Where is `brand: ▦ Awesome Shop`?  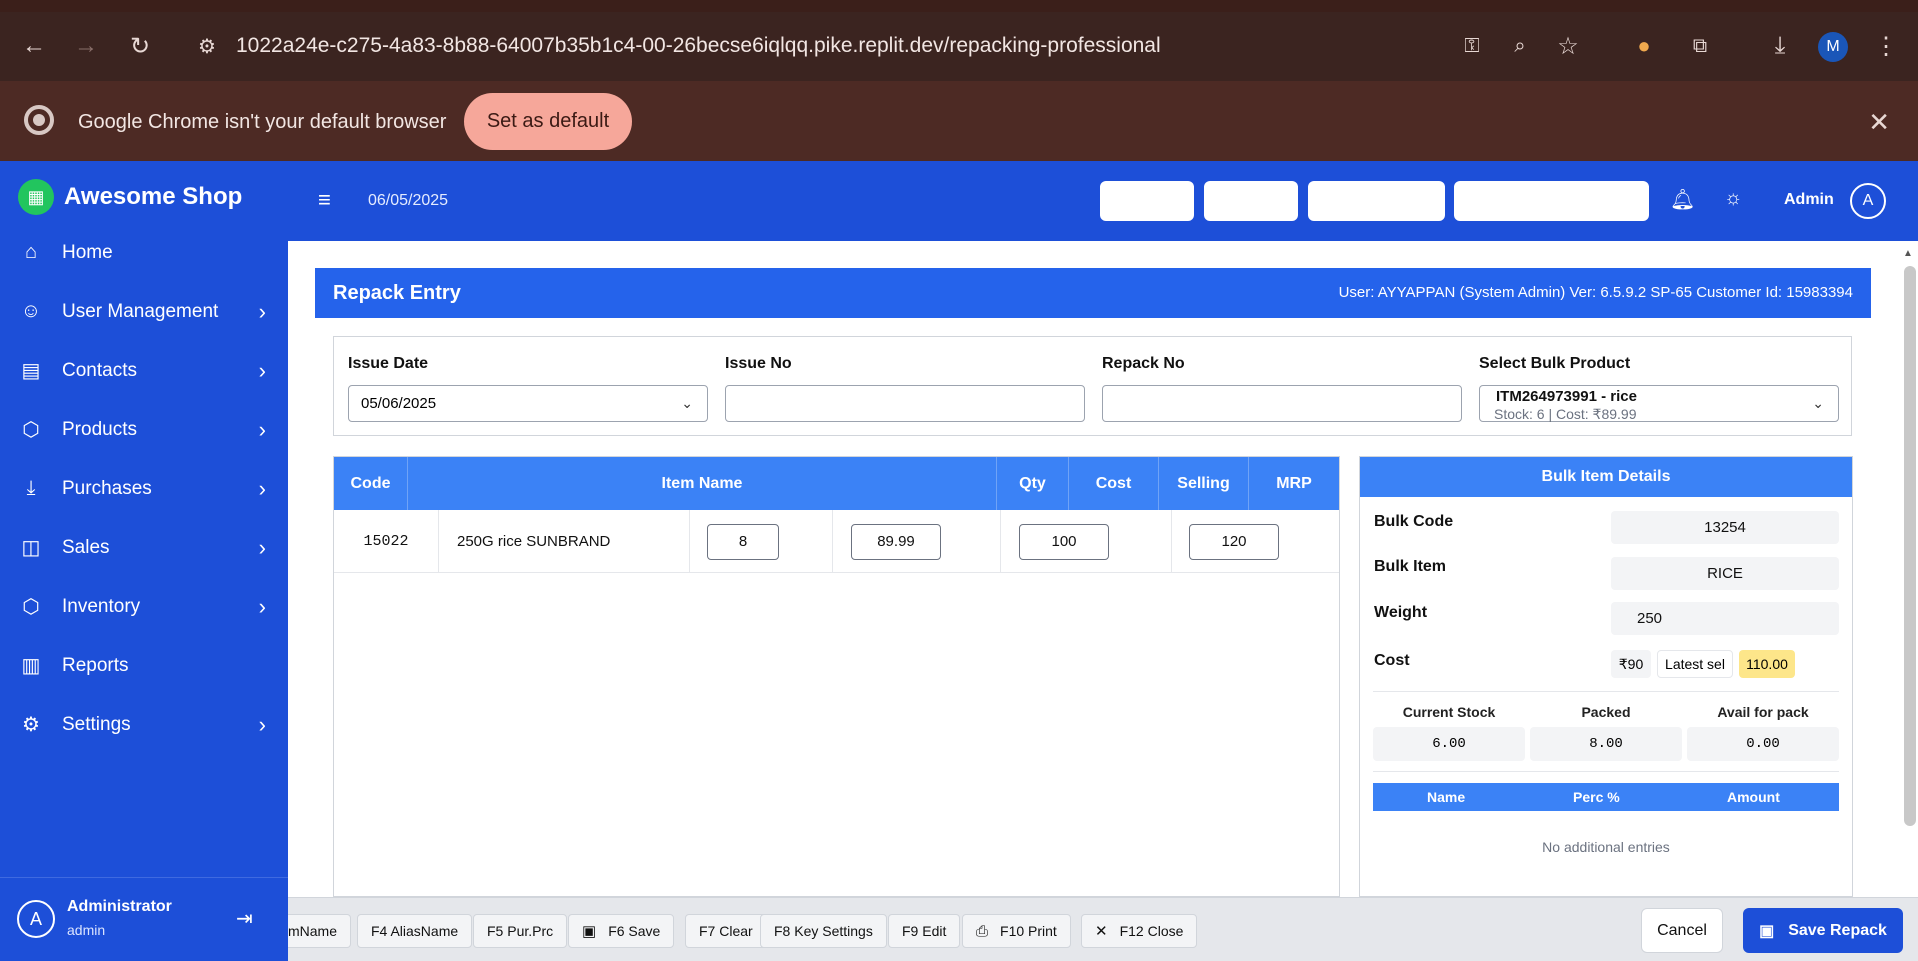
brand: ▦ Awesome Shop is located at coordinates (130, 197).